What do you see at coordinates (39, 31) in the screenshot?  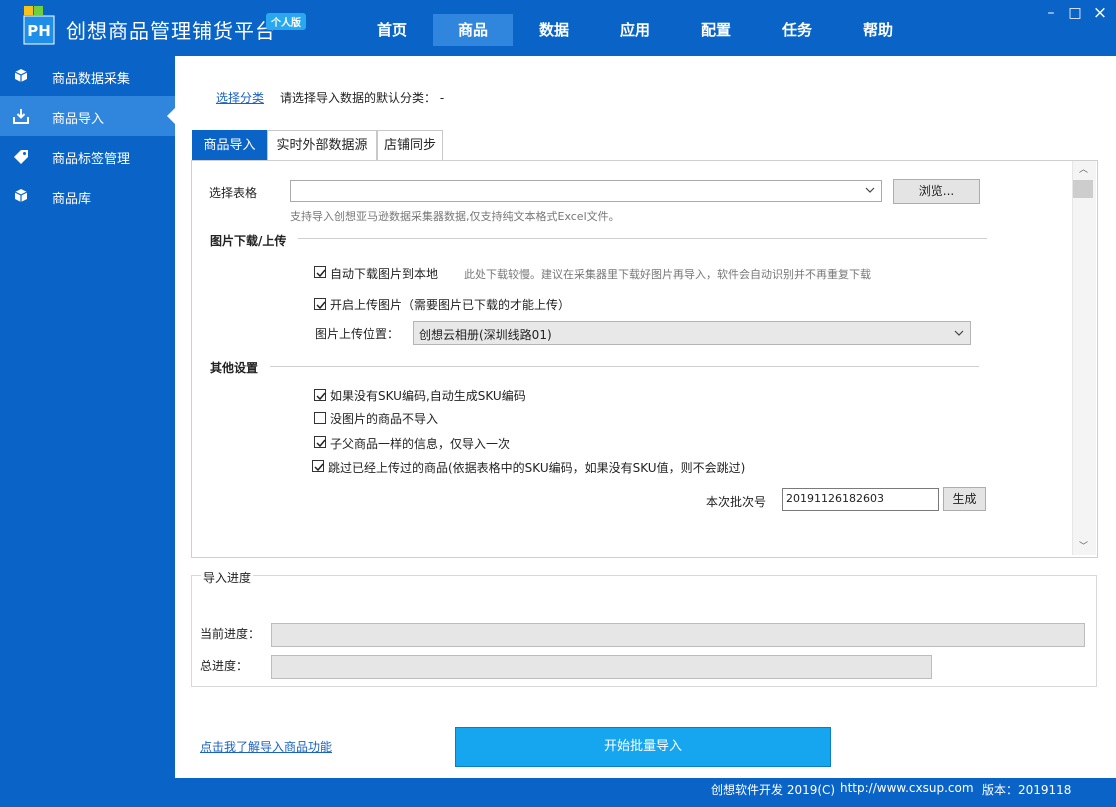 I see `logo-text: PH` at bounding box center [39, 31].